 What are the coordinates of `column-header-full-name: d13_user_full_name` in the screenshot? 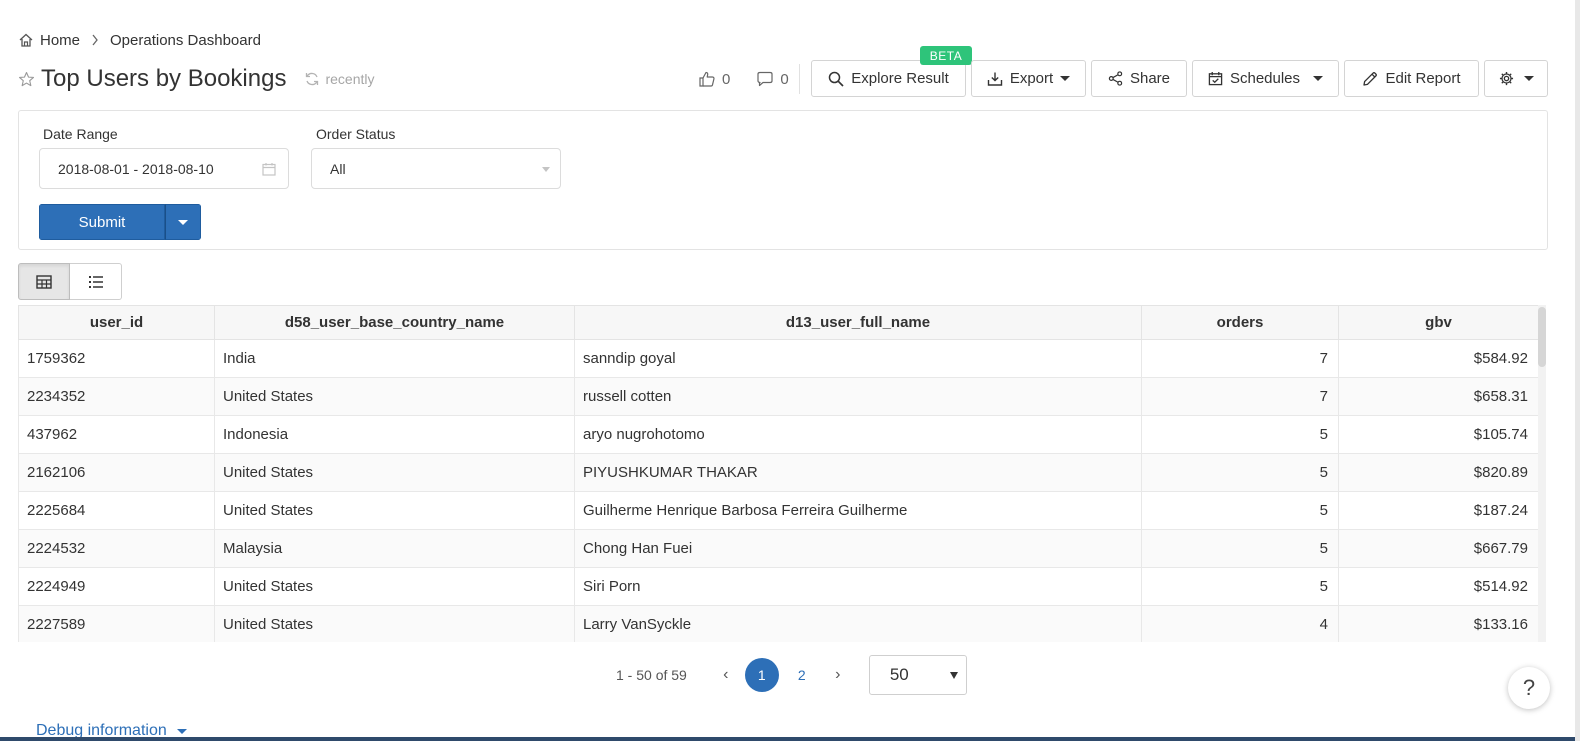 It's located at (858, 323).